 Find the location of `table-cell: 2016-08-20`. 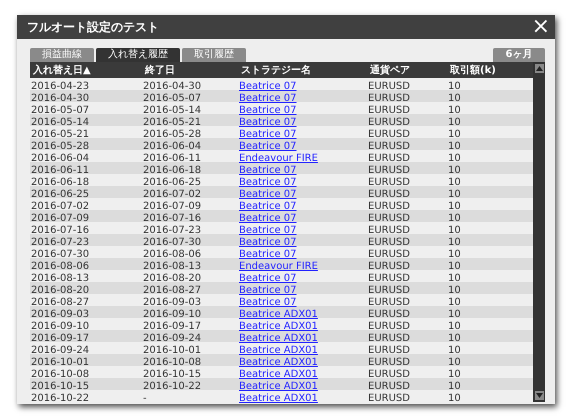

table-cell: 2016-08-20 is located at coordinates (60, 290).